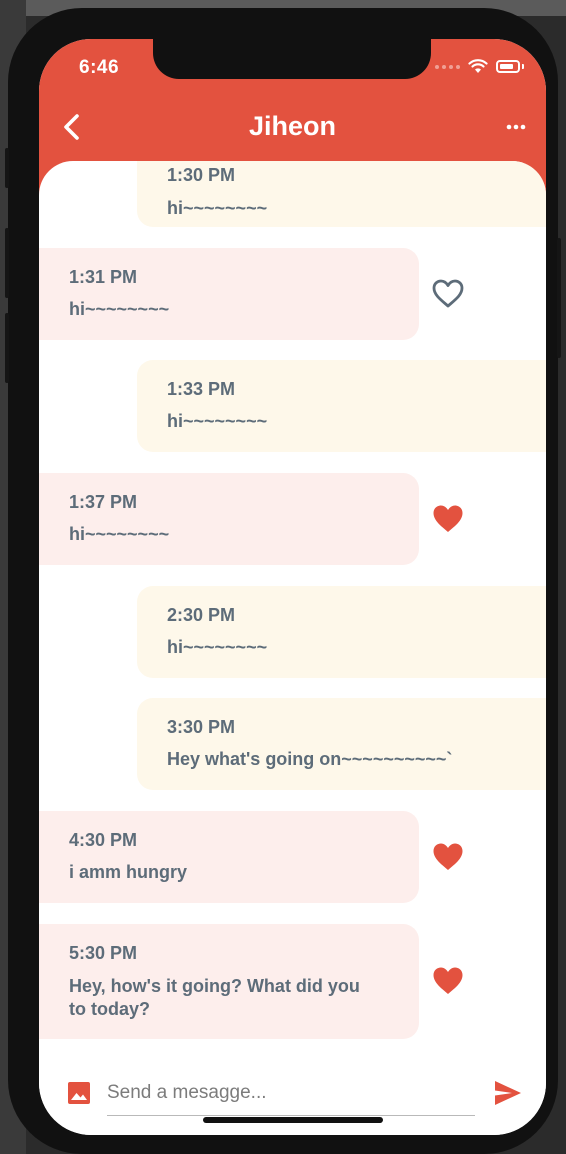  What do you see at coordinates (523, 66) in the screenshot?
I see `battery-tip` at bounding box center [523, 66].